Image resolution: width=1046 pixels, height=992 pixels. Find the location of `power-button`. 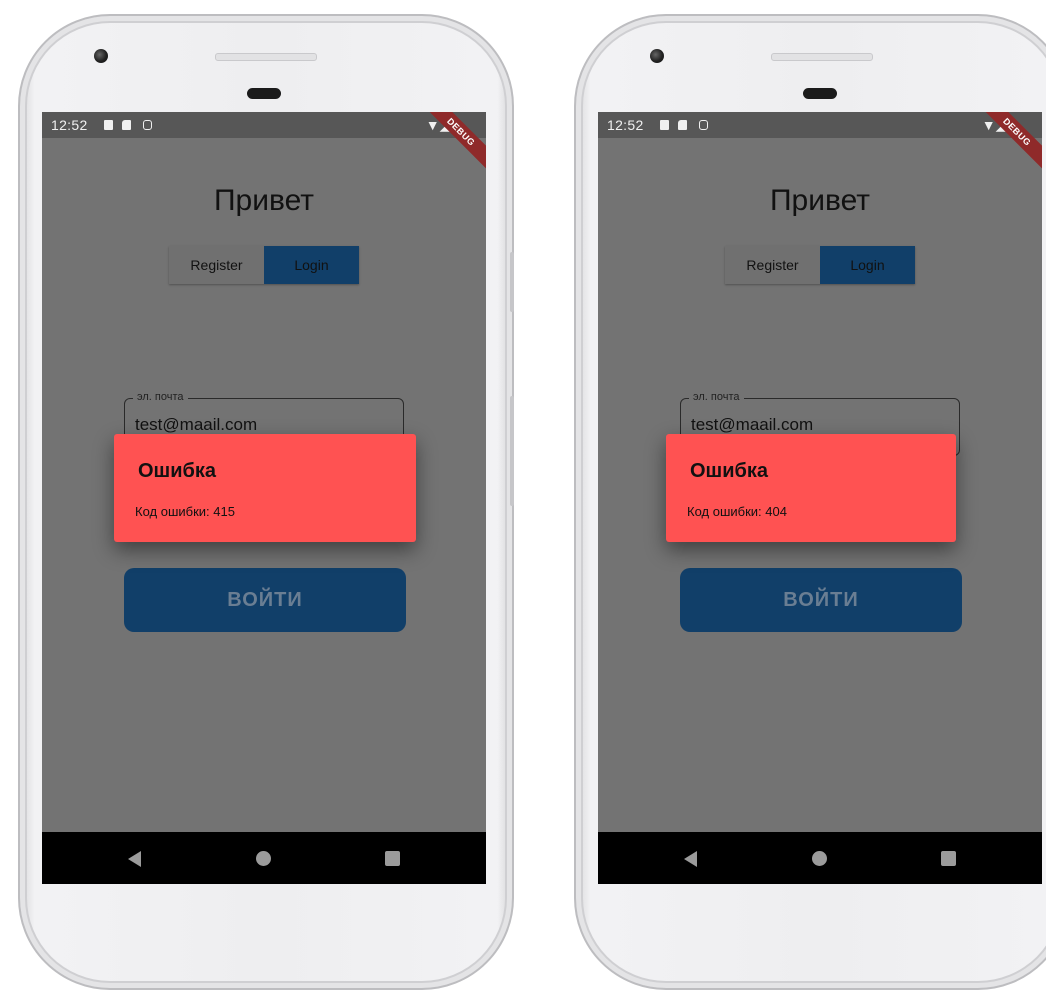

power-button is located at coordinates (512, 451).